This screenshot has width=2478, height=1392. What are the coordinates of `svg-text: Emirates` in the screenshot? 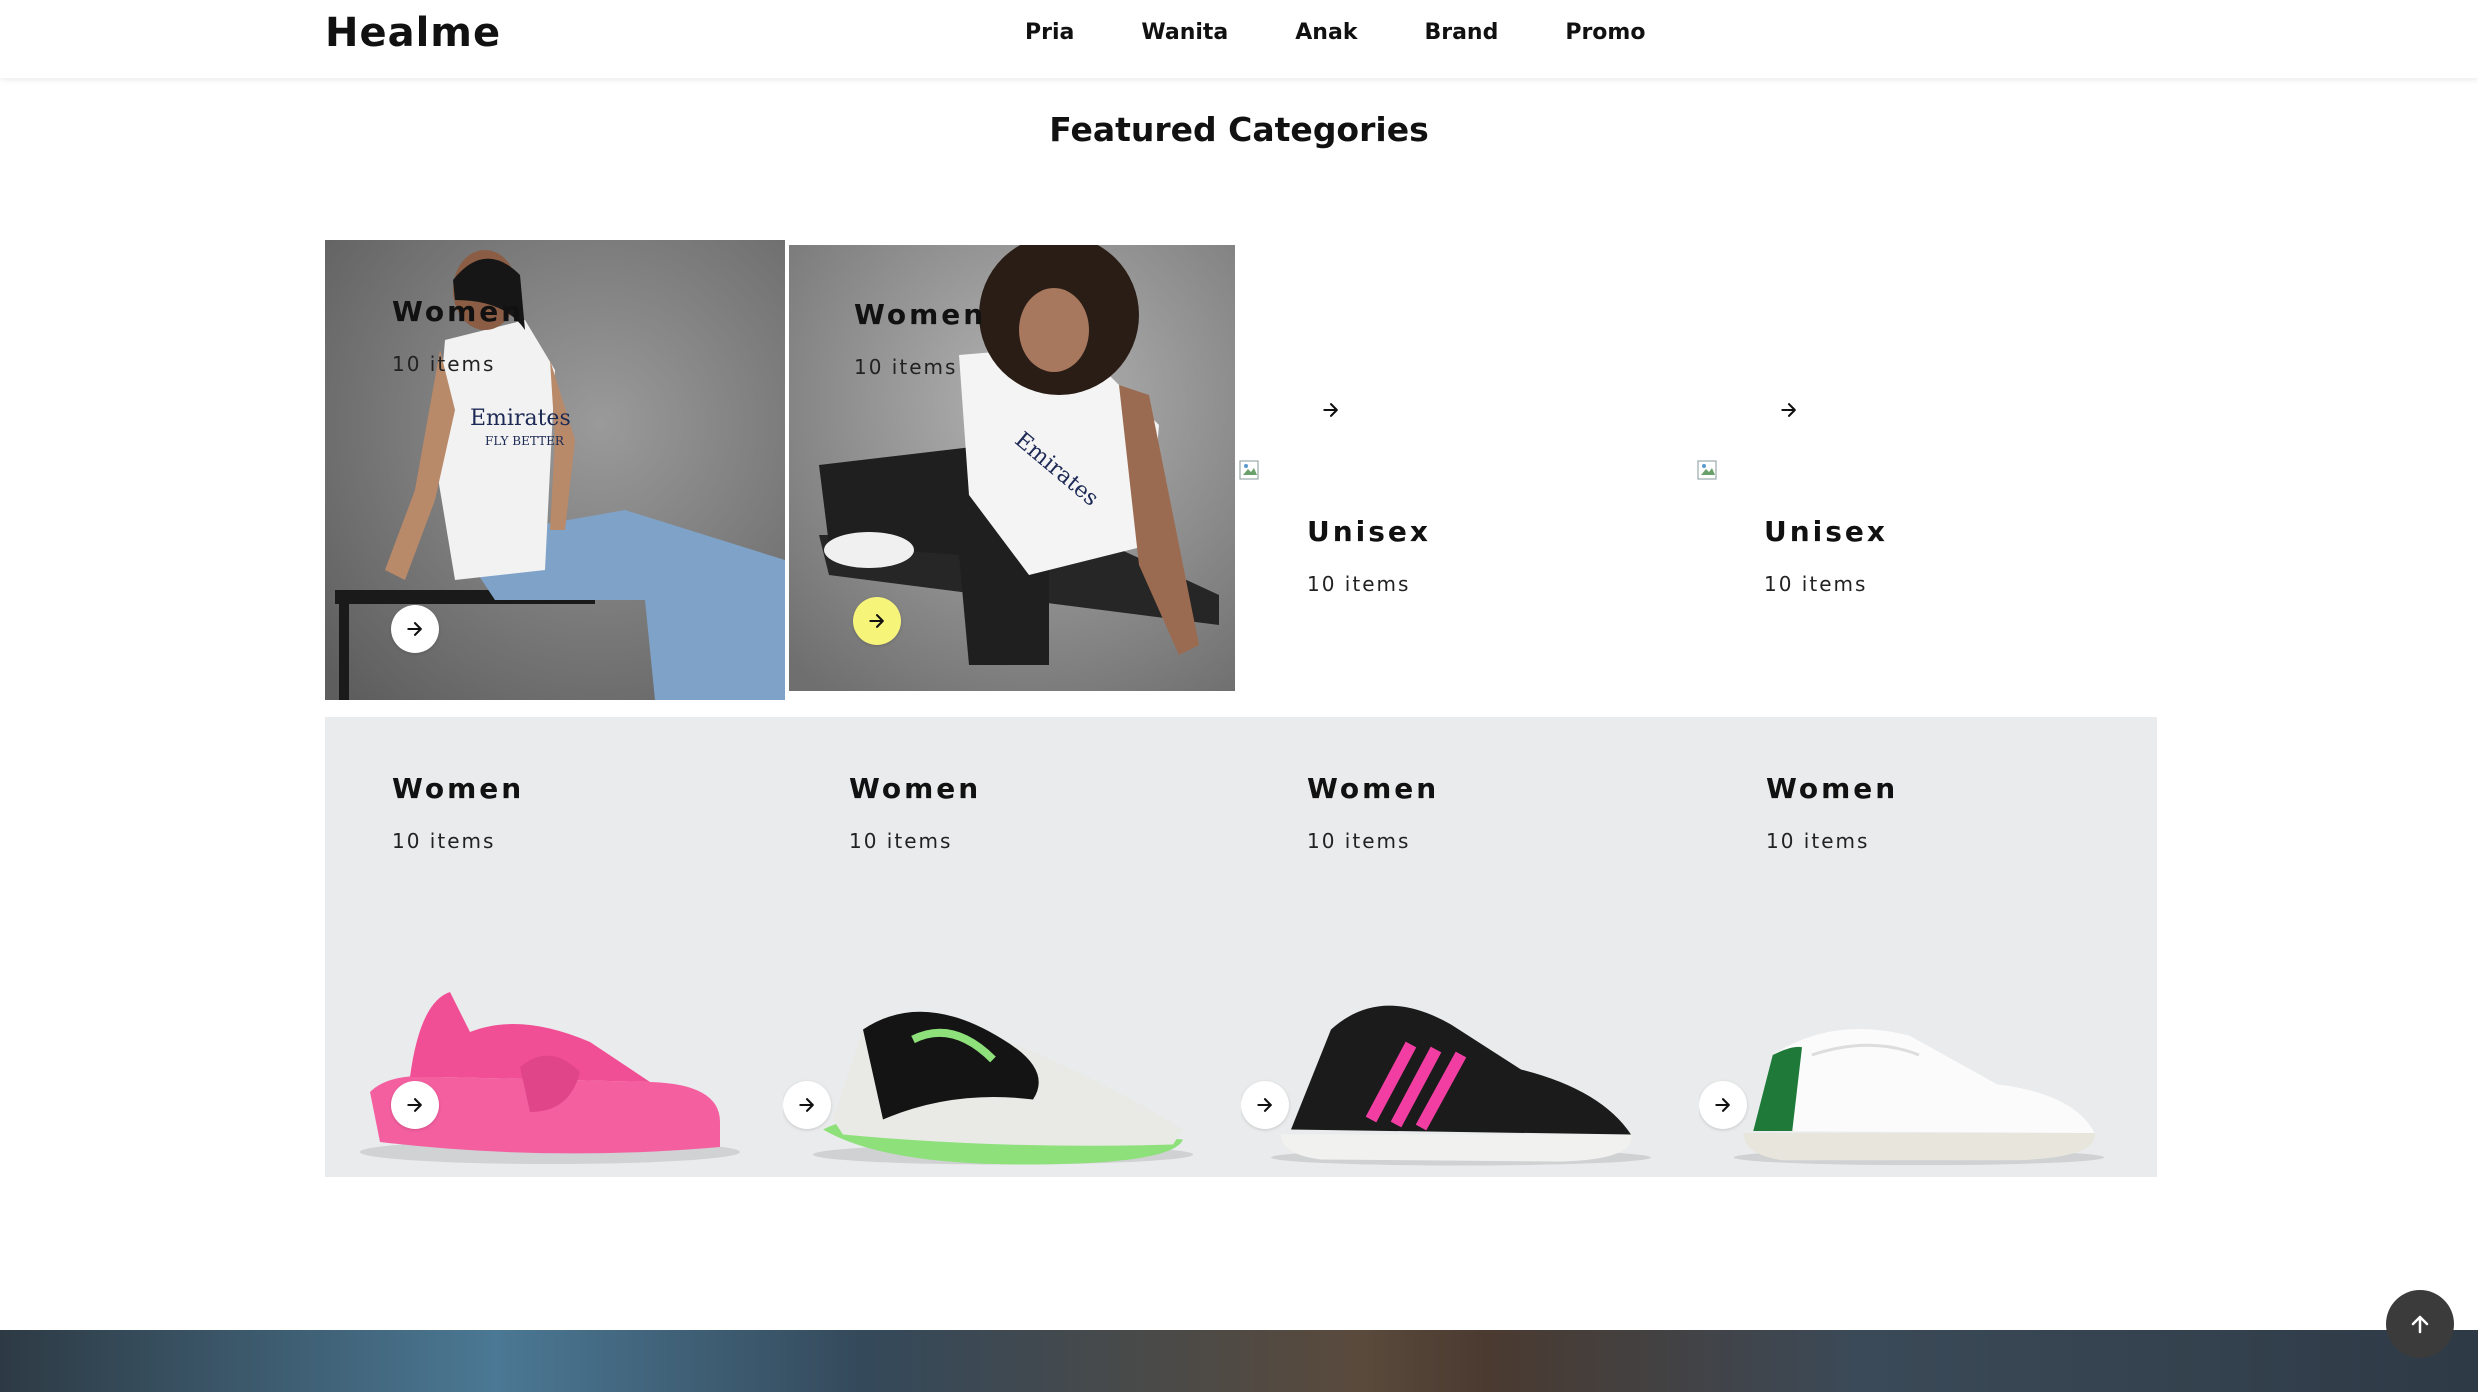 It's located at (520, 418).